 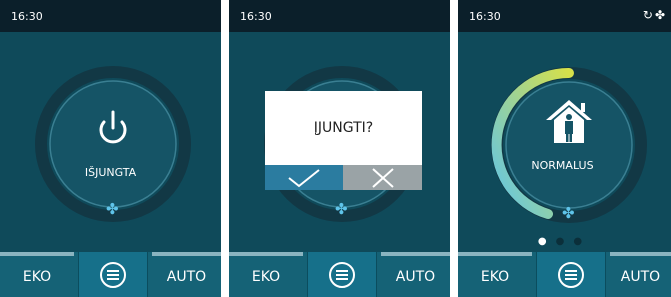 I want to click on close-icon, so click(x=382, y=177).